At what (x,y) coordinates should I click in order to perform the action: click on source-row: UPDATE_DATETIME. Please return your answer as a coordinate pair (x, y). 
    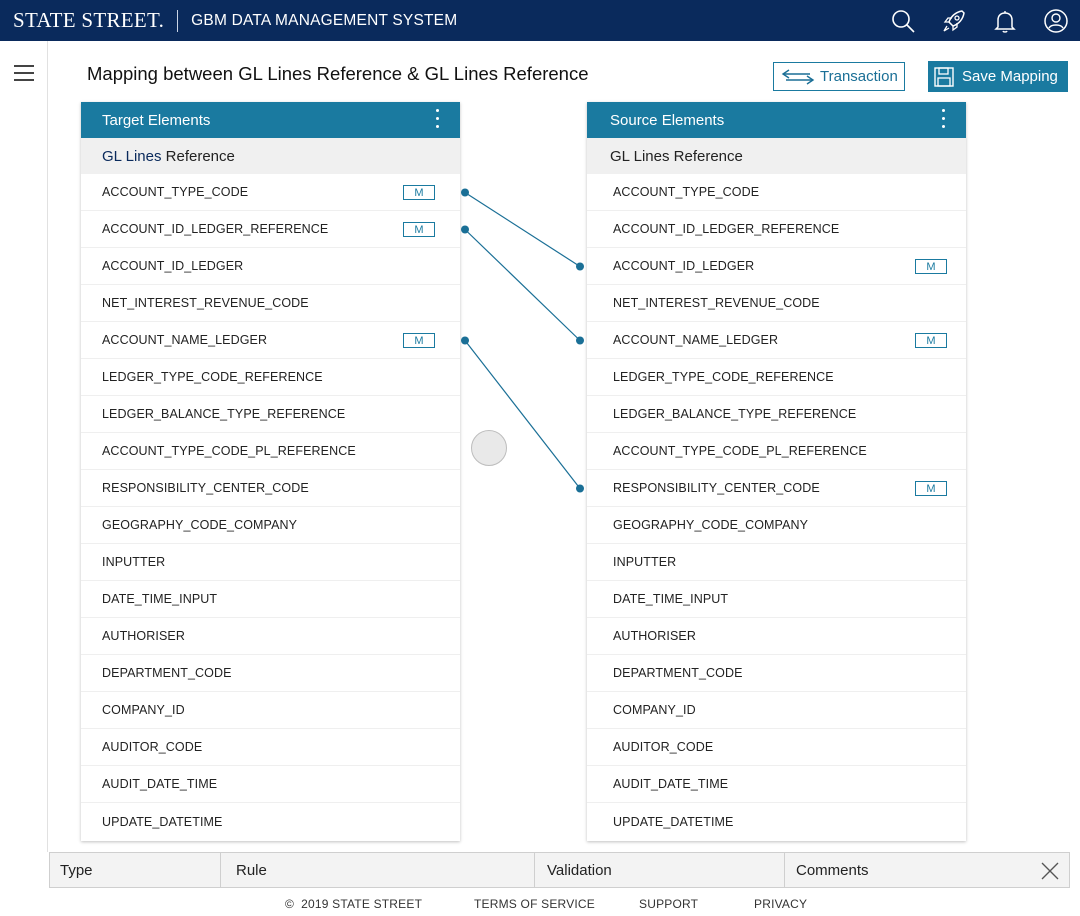
    Looking at the image, I should click on (776, 821).